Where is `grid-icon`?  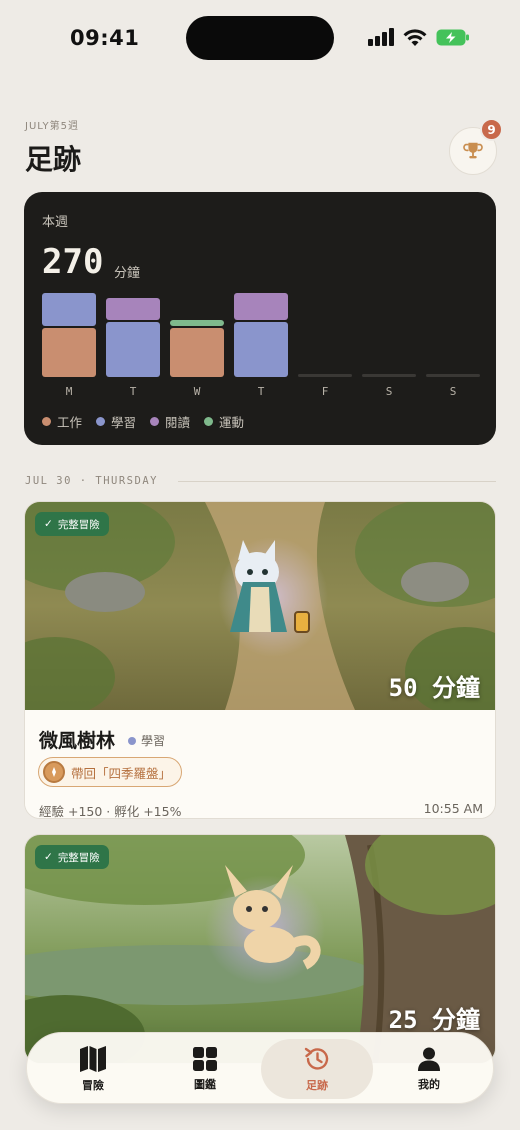 grid-icon is located at coordinates (205, 1059).